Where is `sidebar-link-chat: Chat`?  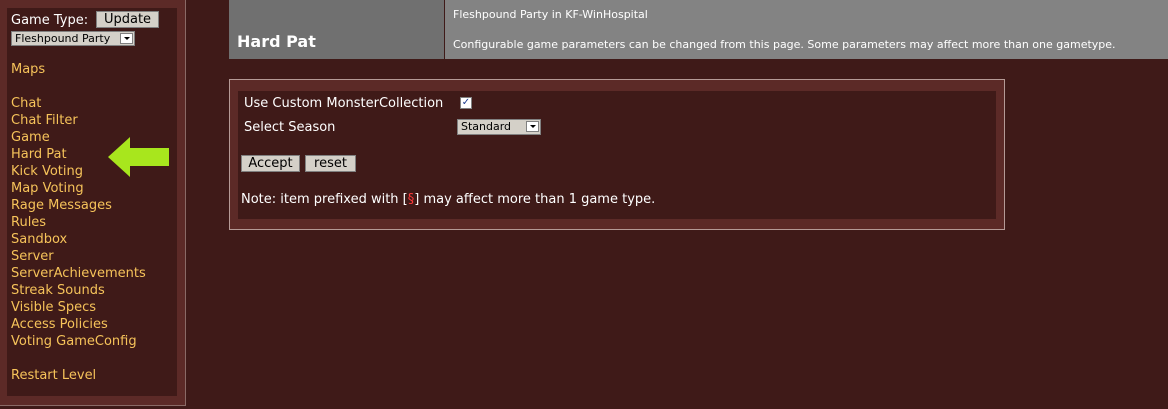 sidebar-link-chat: Chat is located at coordinates (26, 103).